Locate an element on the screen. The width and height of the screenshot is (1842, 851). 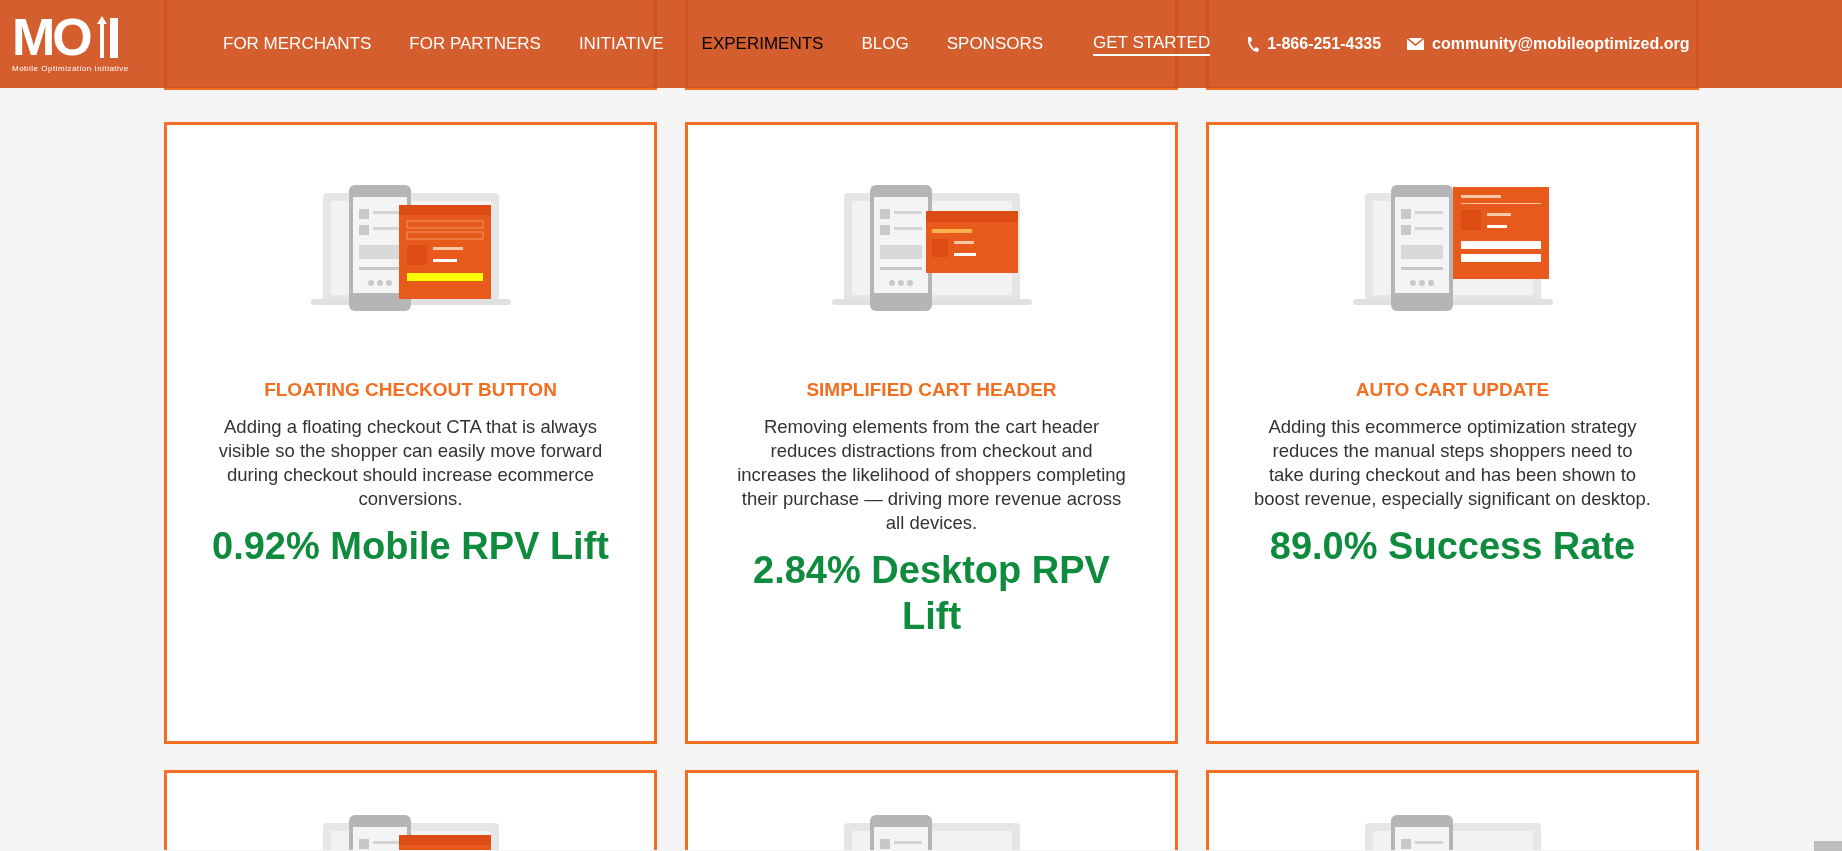
card-title: SIMPLIFIED CART HEADER is located at coordinates (931, 390).